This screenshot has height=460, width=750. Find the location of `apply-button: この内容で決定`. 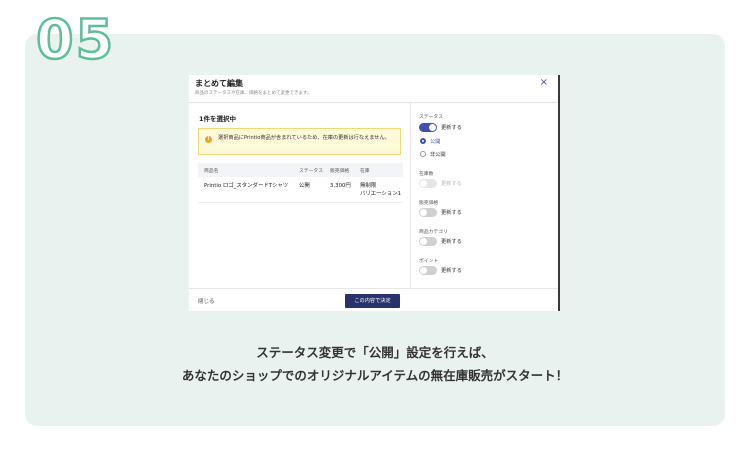

apply-button: この内容で決定 is located at coordinates (372, 301).